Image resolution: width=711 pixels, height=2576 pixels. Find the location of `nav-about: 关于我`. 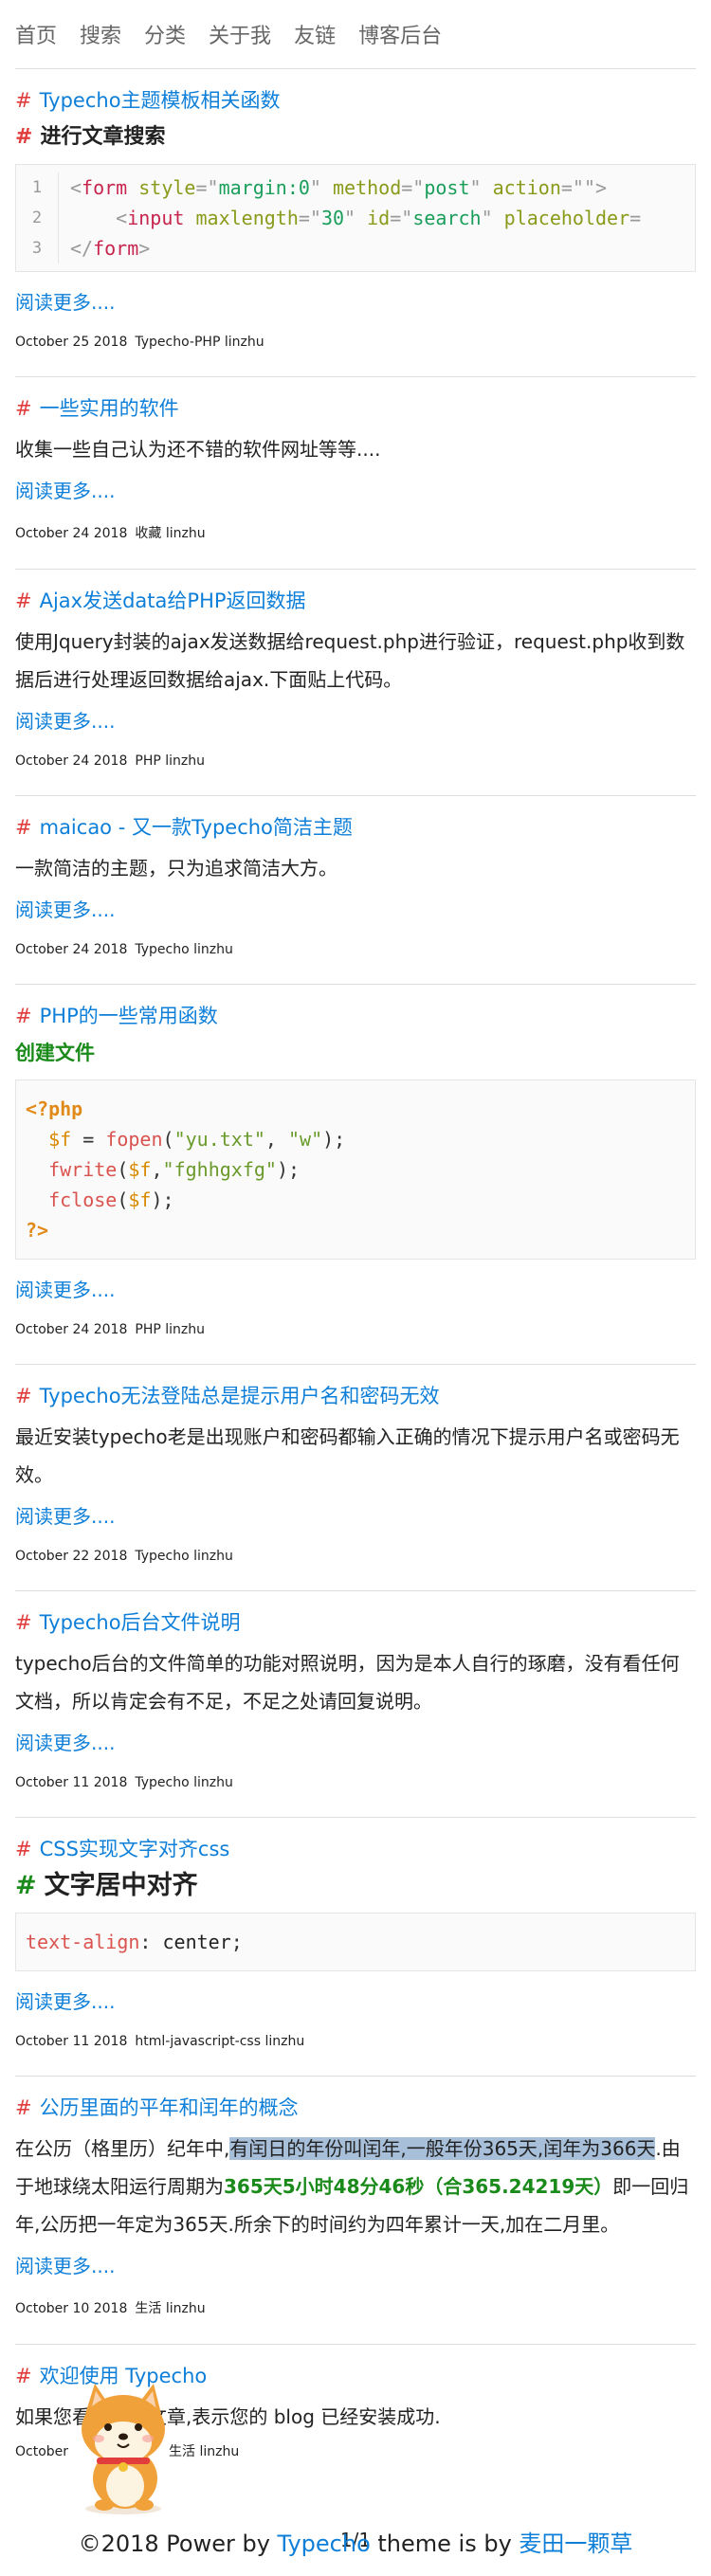

nav-about: 关于我 is located at coordinates (240, 34).